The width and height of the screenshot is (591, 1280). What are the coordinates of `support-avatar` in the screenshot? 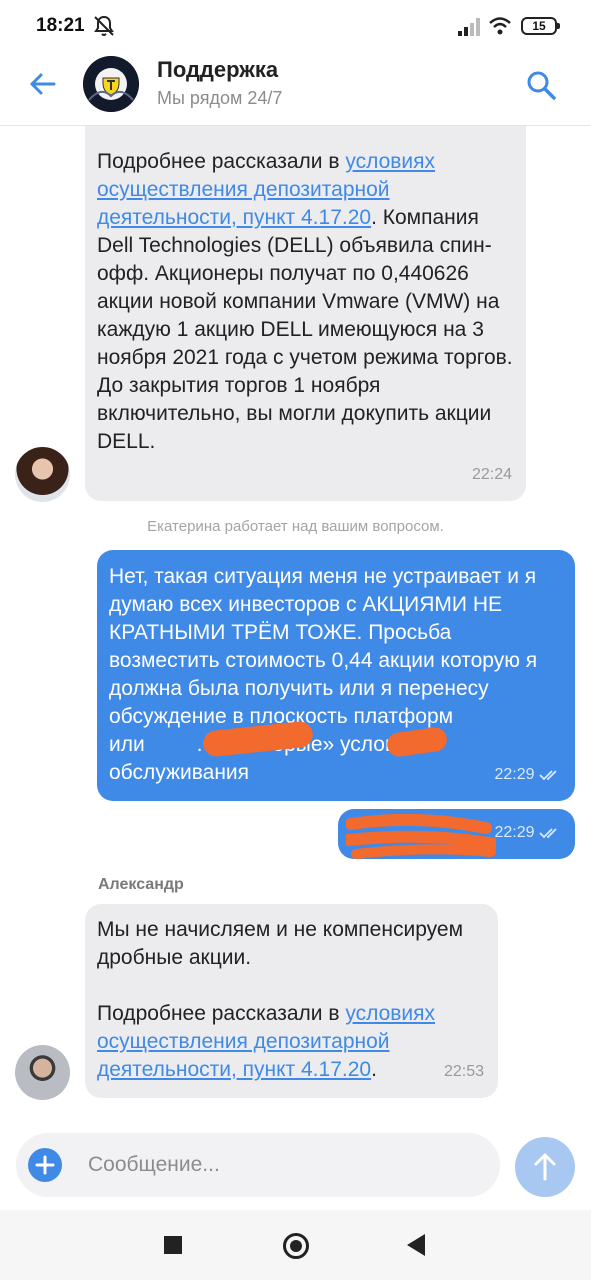 It's located at (111, 84).